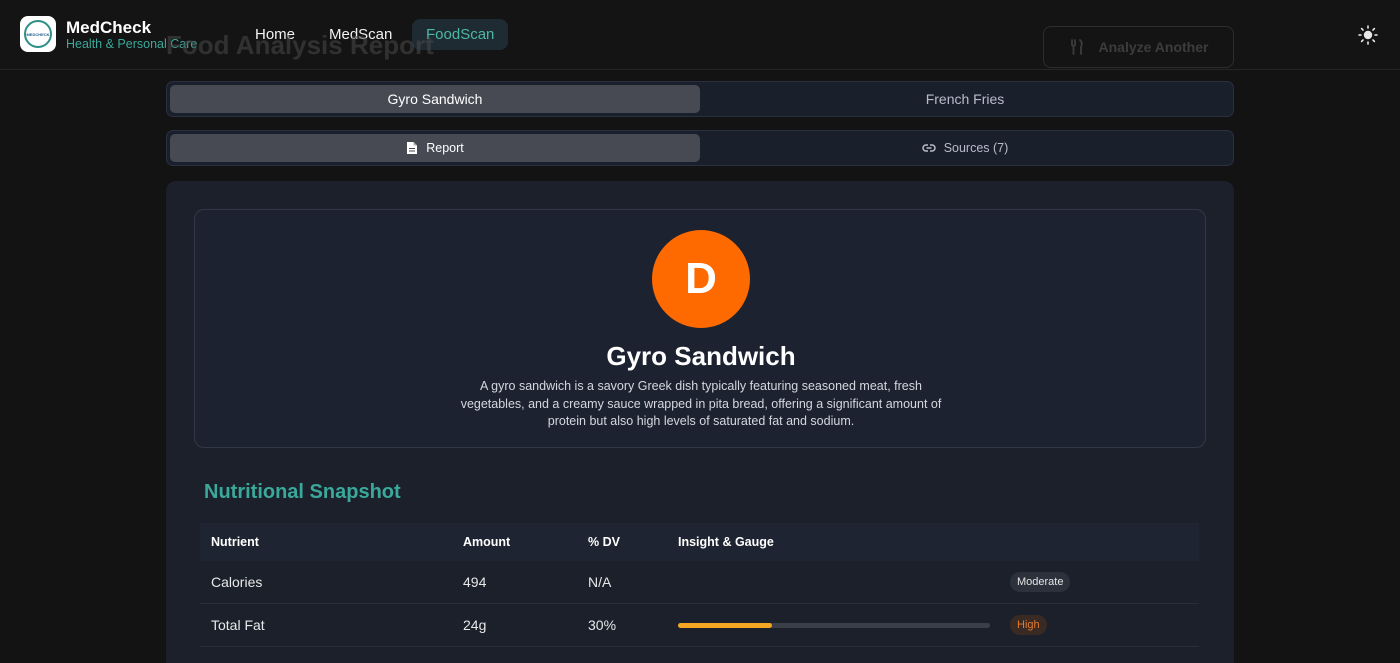 This screenshot has height=663, width=1400. What do you see at coordinates (701, 356) in the screenshot?
I see `food-name: Gyro Sandwich` at bounding box center [701, 356].